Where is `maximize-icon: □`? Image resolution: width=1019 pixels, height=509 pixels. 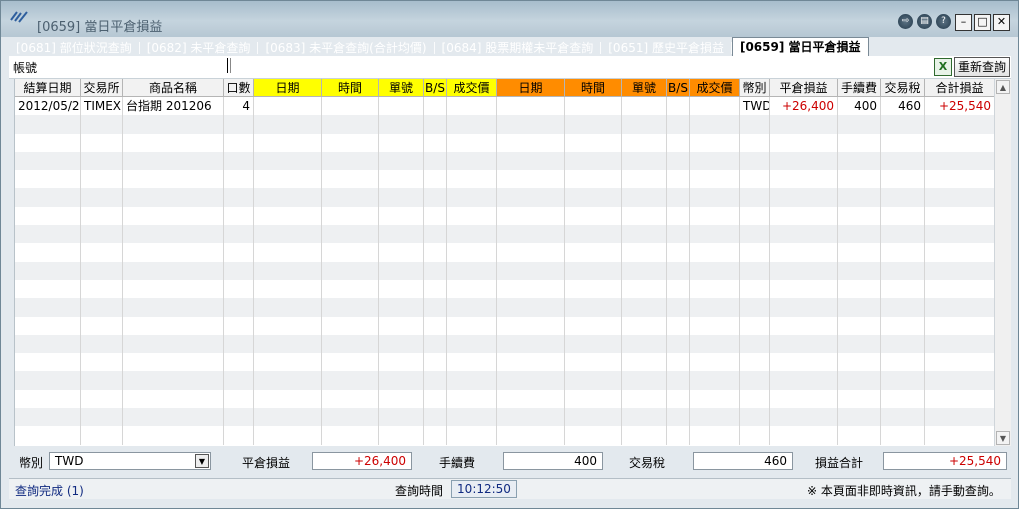
maximize-icon: □ is located at coordinates (982, 22).